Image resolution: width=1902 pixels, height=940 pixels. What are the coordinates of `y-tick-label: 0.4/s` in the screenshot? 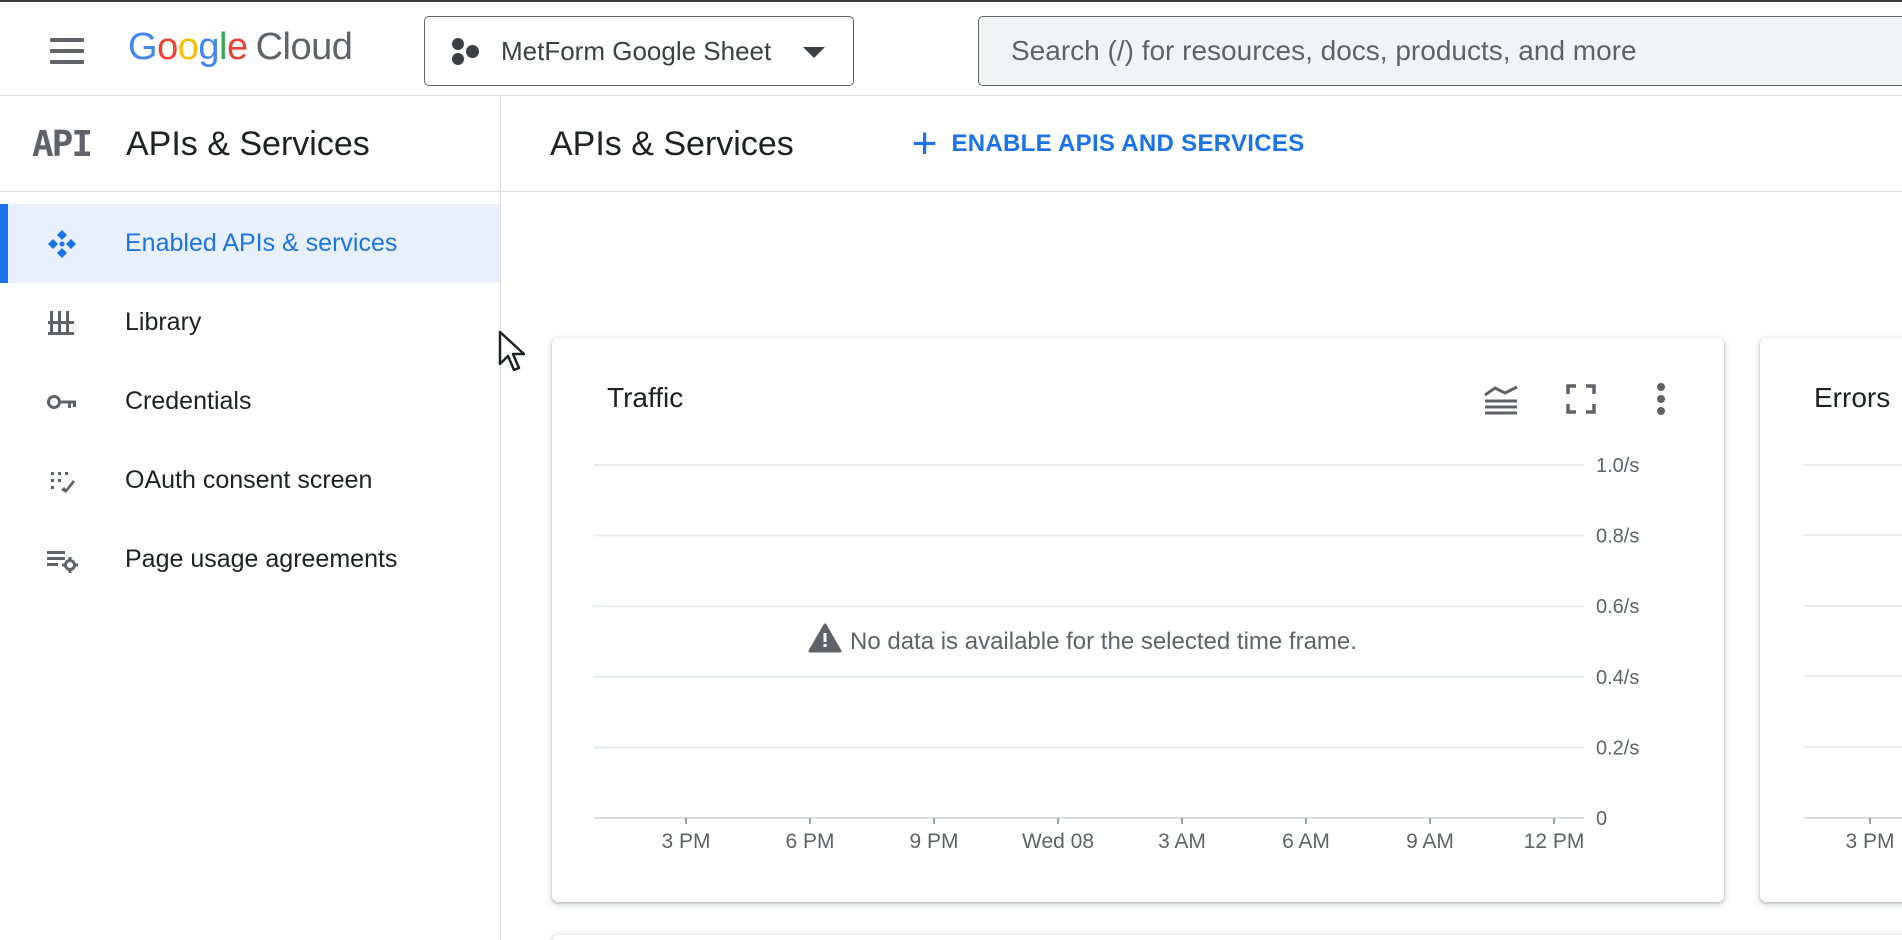 It's located at (1617, 678).